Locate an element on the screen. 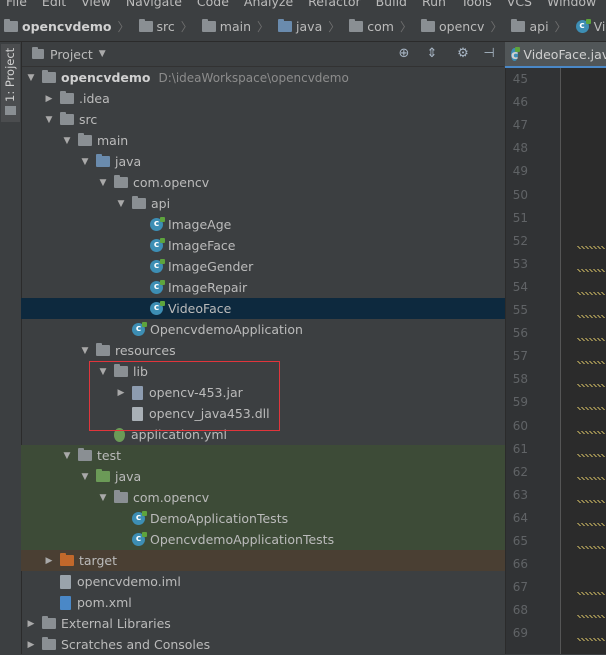  editor-tab: c VideoFace.java is located at coordinates (555, 55).